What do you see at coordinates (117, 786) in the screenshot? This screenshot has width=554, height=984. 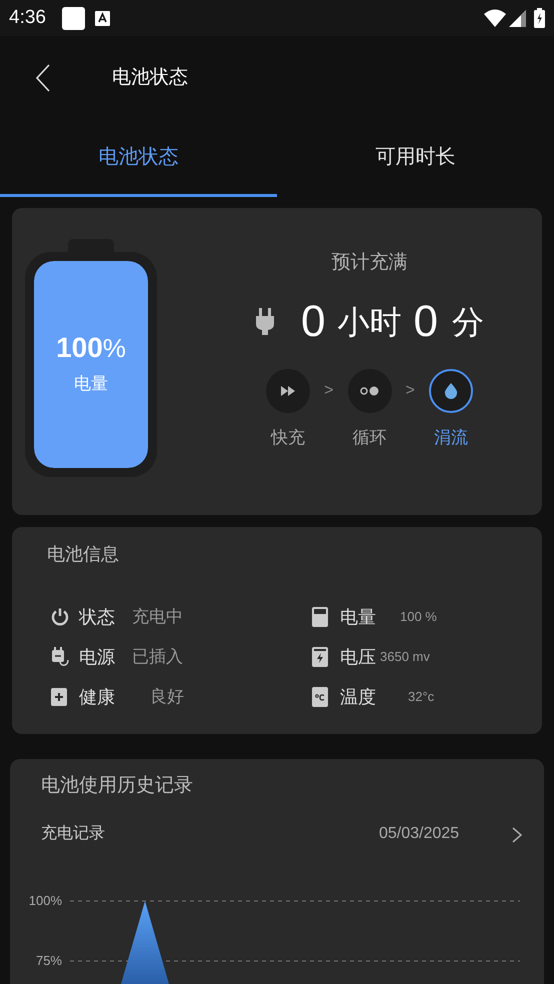 I see `section-title: 电池使用历史记录` at bounding box center [117, 786].